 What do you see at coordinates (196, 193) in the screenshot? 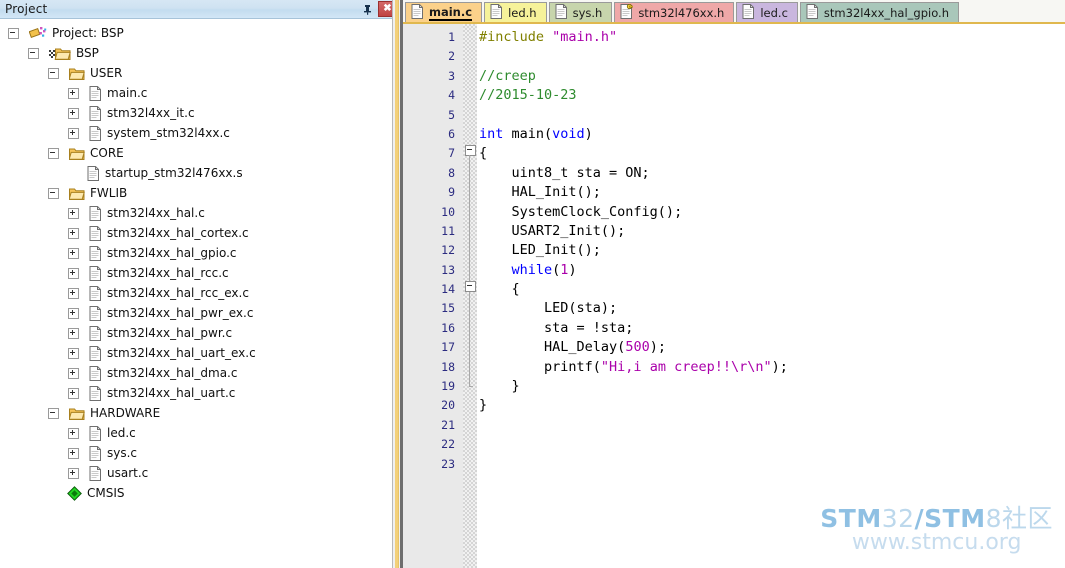
I see `tree-item-fwlib: FWLIB` at bounding box center [196, 193].